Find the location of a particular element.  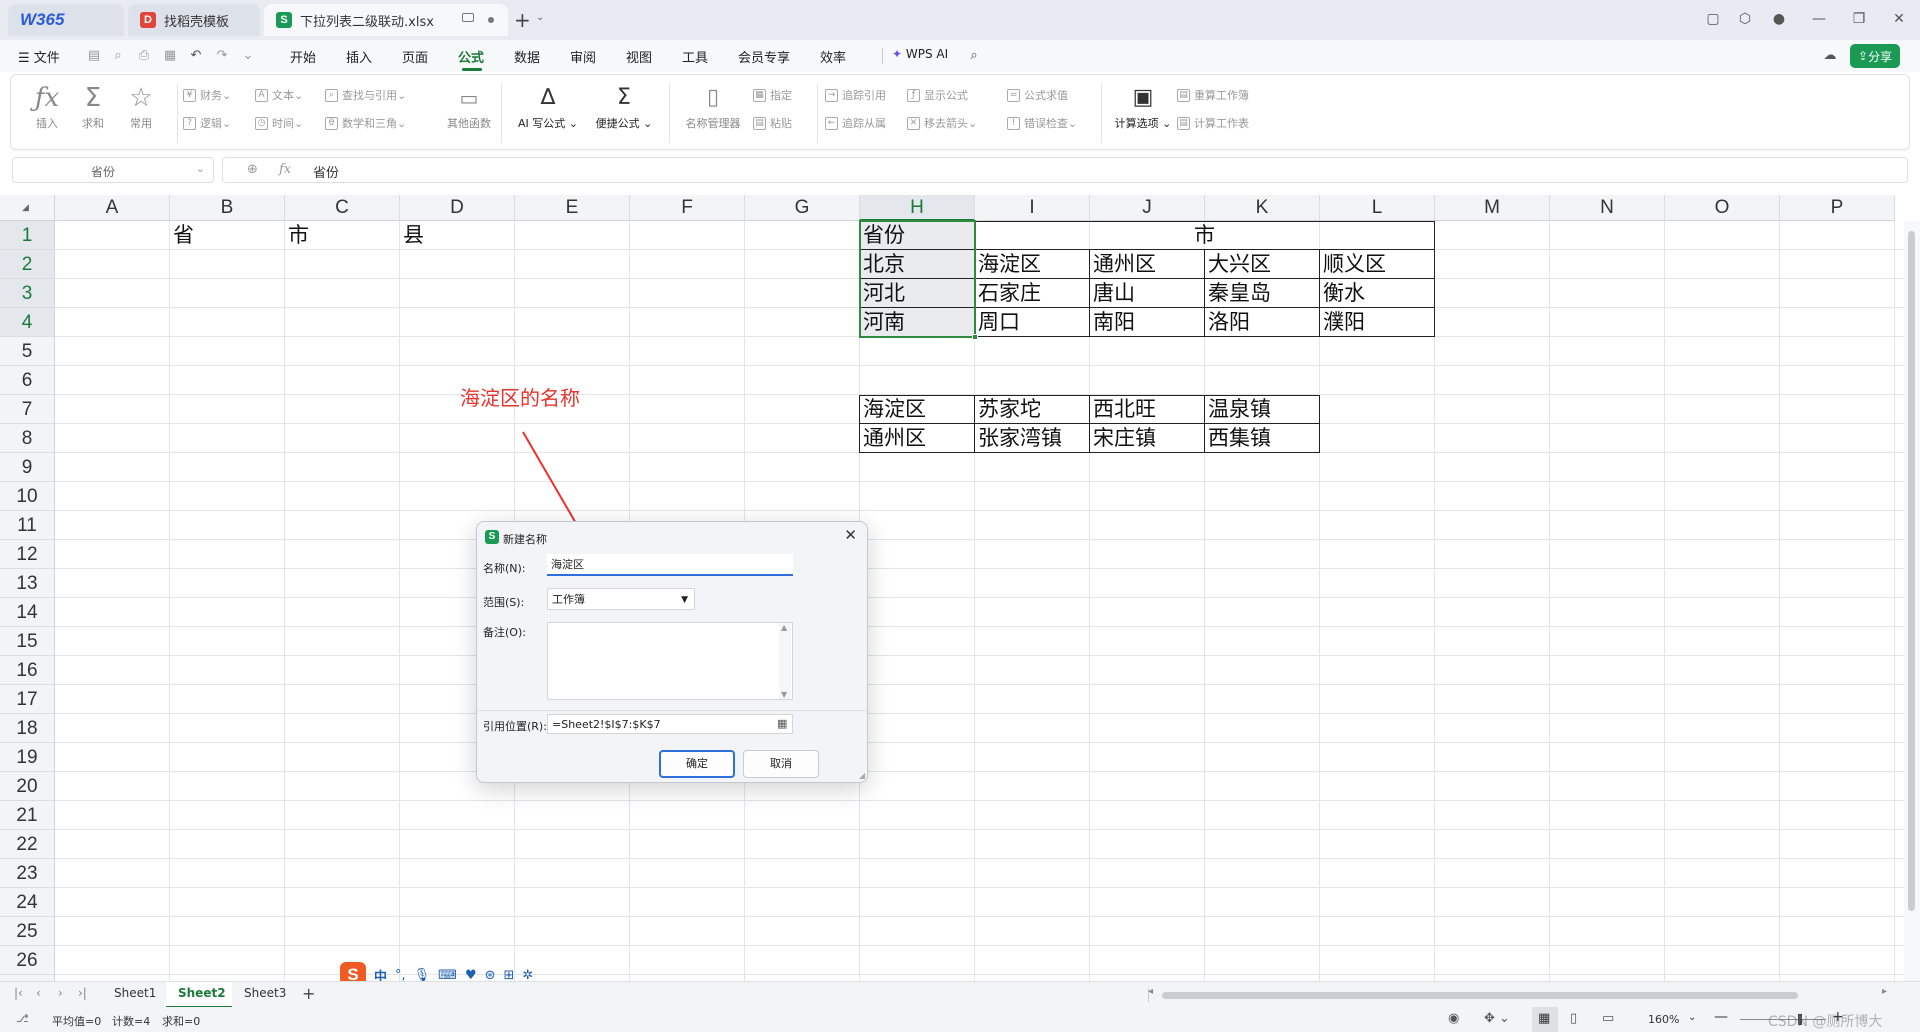

save-icon: ▤ is located at coordinates (94, 56).